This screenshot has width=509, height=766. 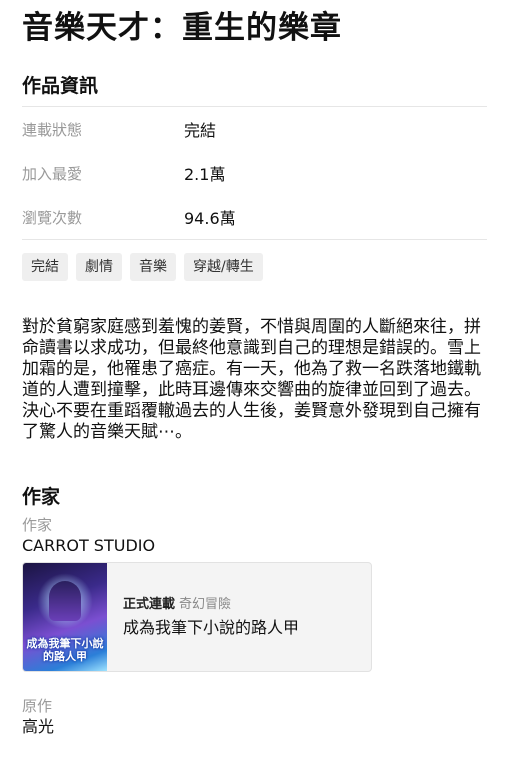 I want to click on info-row-status: 連載狀態 完結, so click(x=254, y=129).